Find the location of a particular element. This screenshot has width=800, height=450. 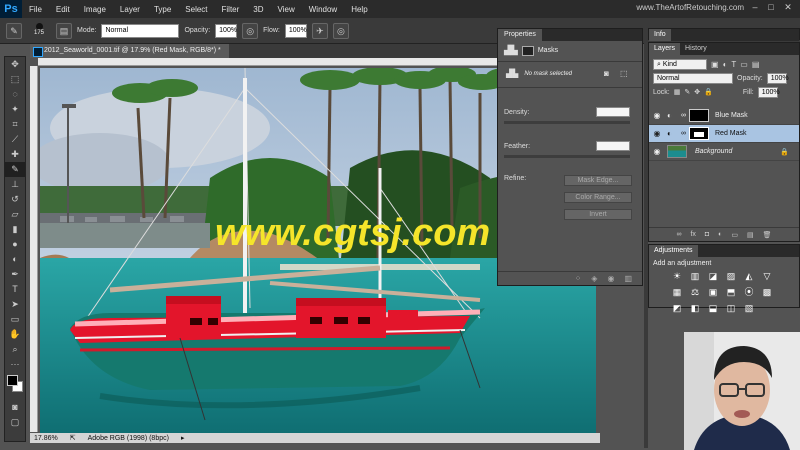

brush-tool-icon: ✎ is located at coordinates (14, 30).